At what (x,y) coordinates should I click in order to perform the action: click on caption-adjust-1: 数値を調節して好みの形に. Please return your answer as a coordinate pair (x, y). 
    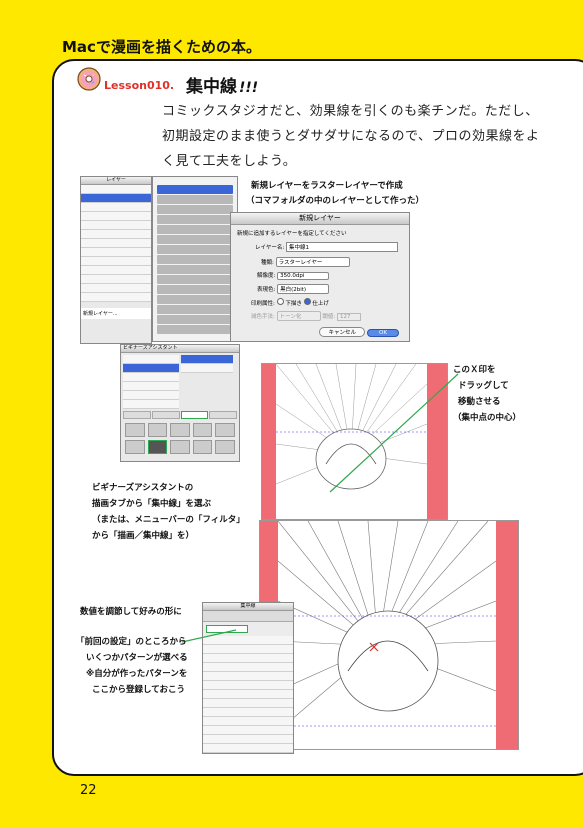
    Looking at the image, I should click on (131, 612).